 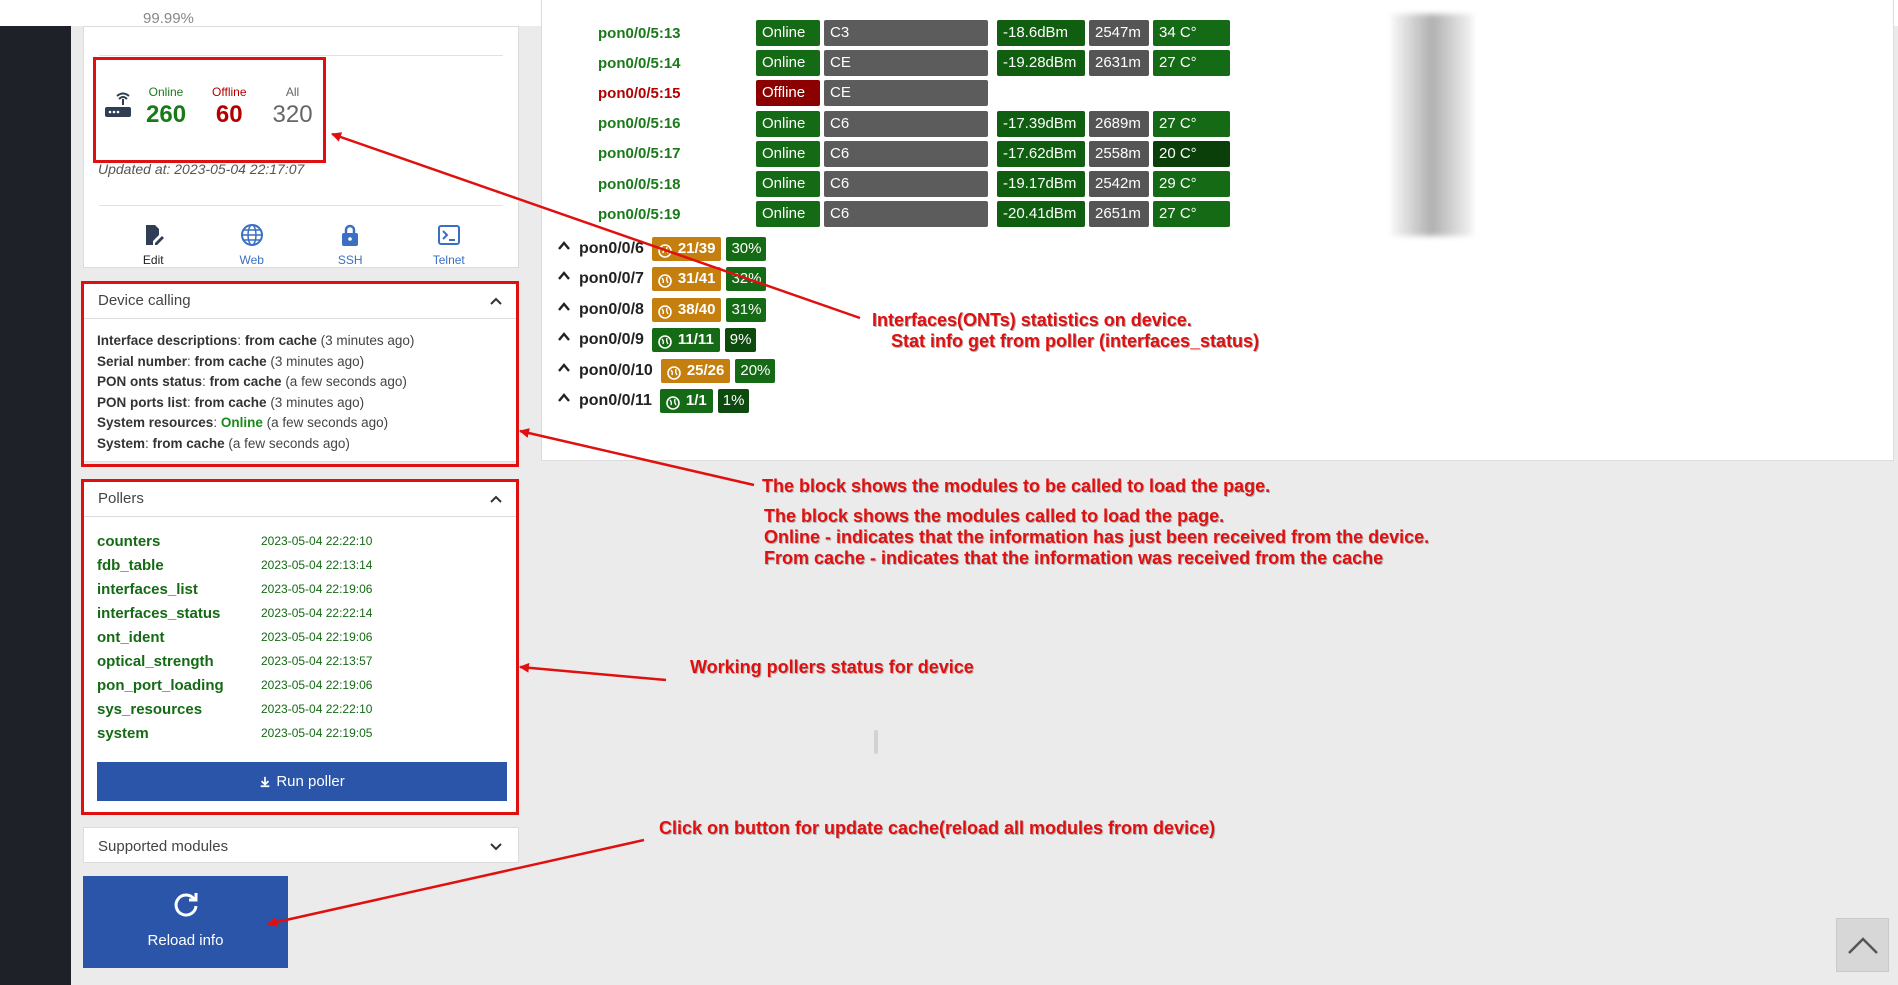 I want to click on scroll-to-top-button, so click(x=1862, y=945).